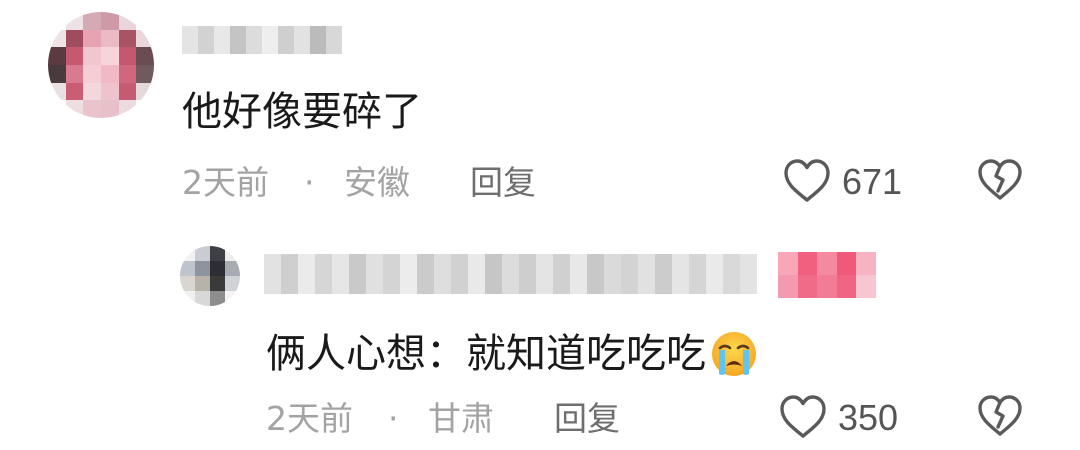 This screenshot has width=1080, height=450. What do you see at coordinates (377, 182) in the screenshot?
I see `comment-location: 安徽` at bounding box center [377, 182].